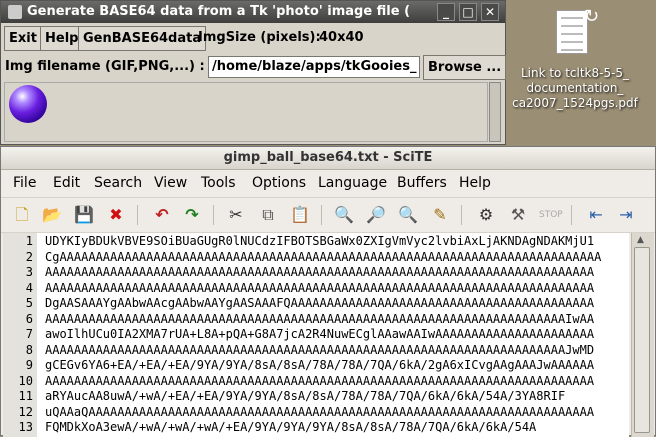  I want to click on line-number-gutter: 1234567891011121314, so click(20, 335).